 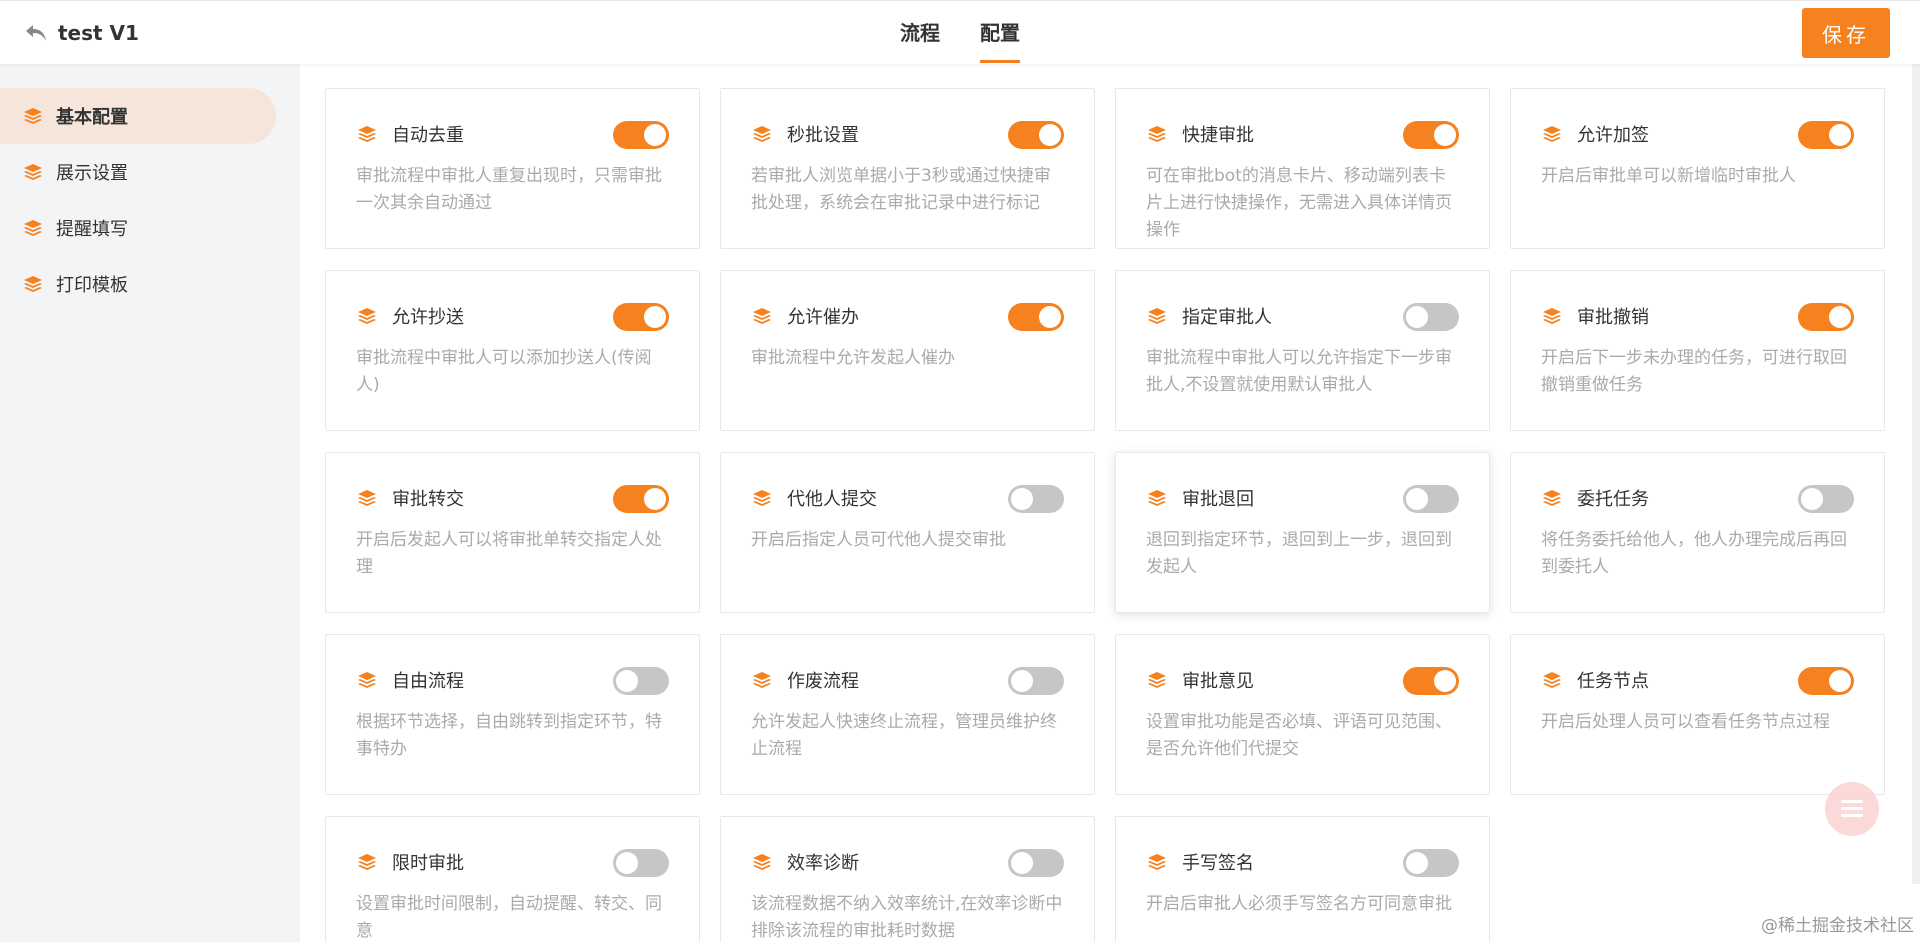 I want to click on config-card: 手写签名开启后审批人必须手写签名方可同意审批, so click(x=1302, y=879).